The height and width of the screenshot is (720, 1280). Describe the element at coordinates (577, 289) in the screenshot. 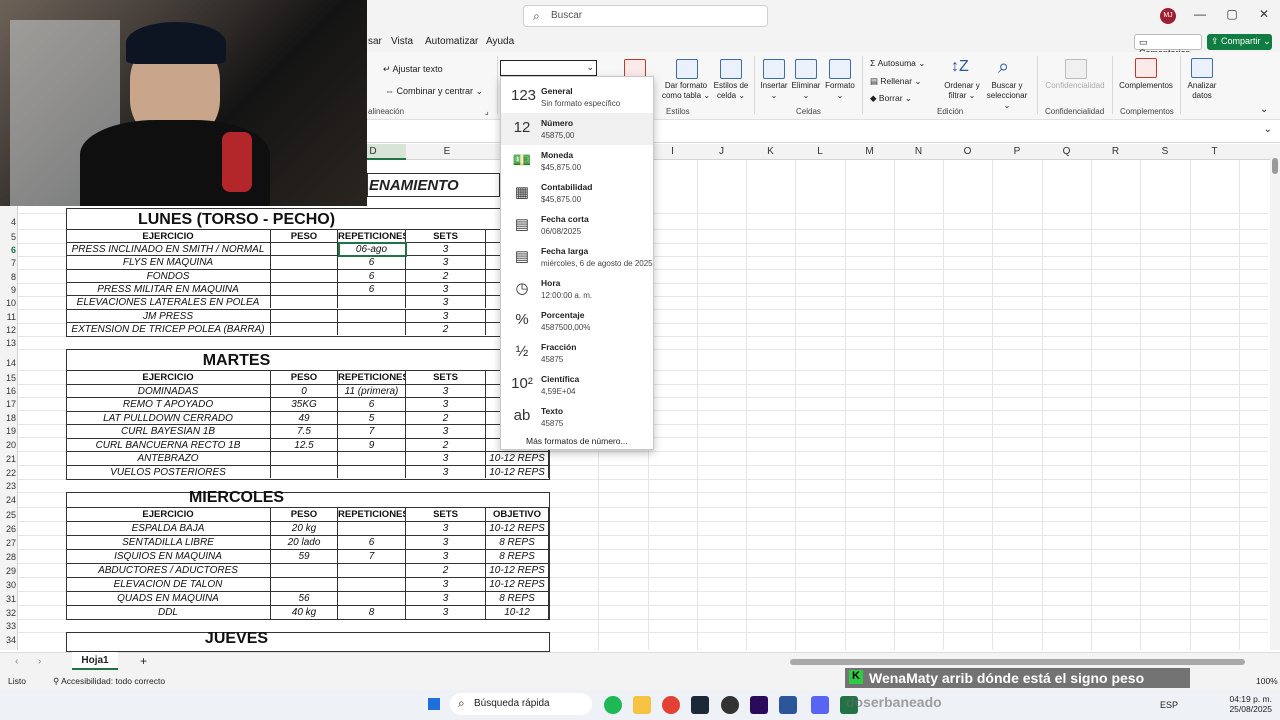

I see `format-option: ◷ Hora 12:00:00 a. m.` at that location.